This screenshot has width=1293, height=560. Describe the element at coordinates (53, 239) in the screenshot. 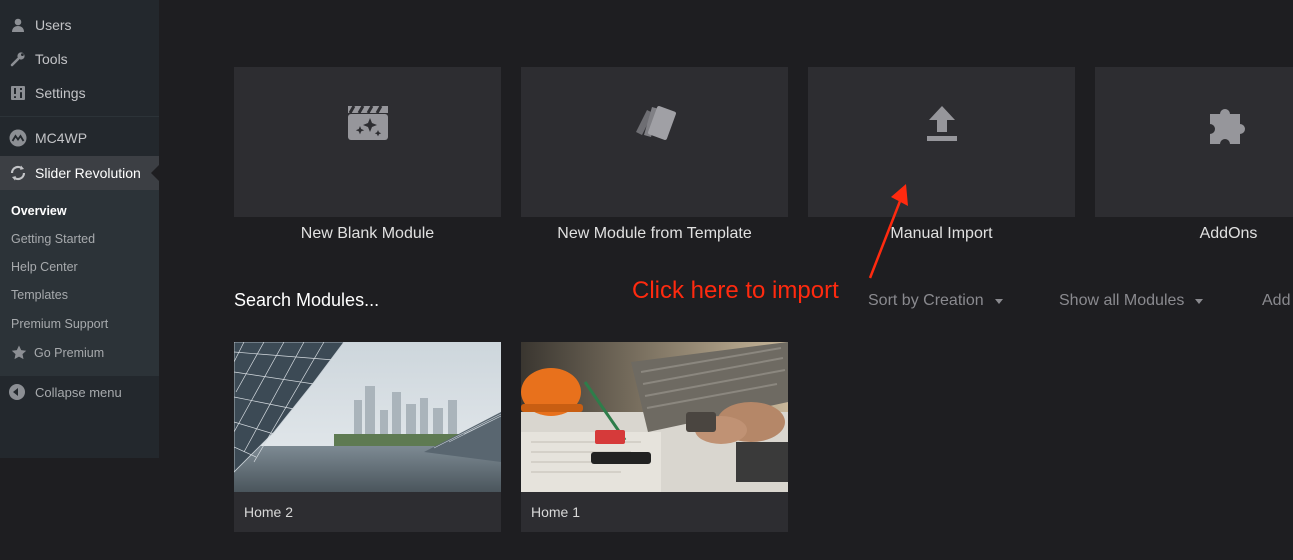

I see `submenu-item-getting-started: Getting Started` at that location.